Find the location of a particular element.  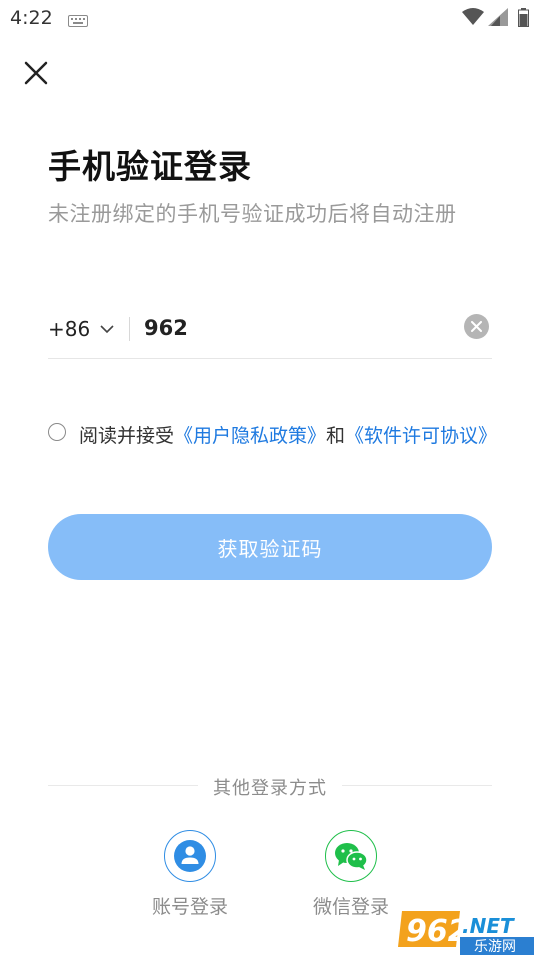

other-login-divider-right is located at coordinates (417, 785).